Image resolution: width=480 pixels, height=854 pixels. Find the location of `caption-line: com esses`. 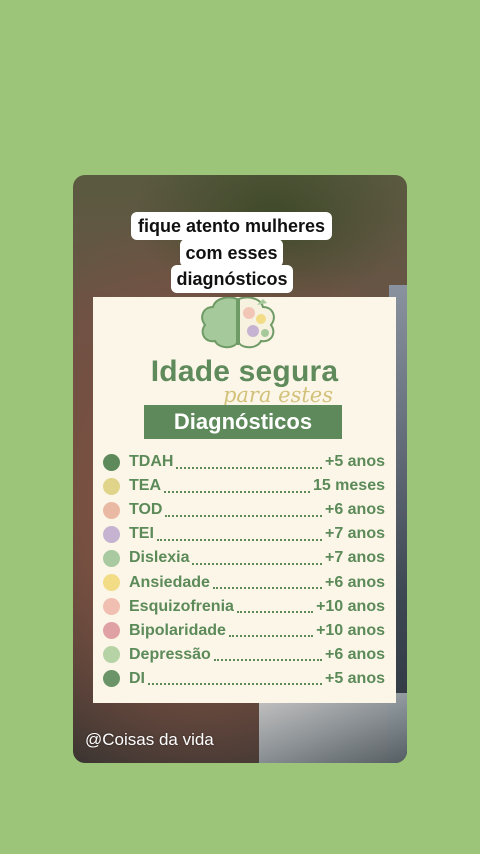

caption-line: com esses is located at coordinates (231, 253).